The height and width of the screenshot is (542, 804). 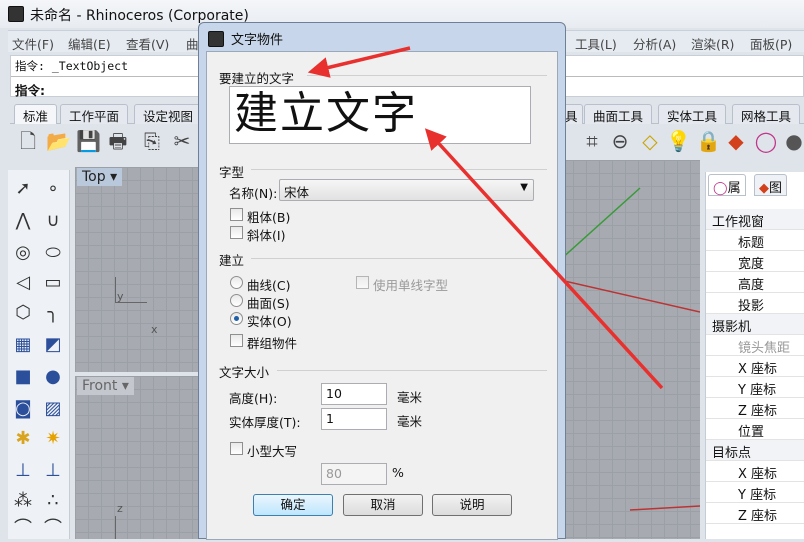 I want to click on single-stroke-checkbox, so click(x=362, y=282).